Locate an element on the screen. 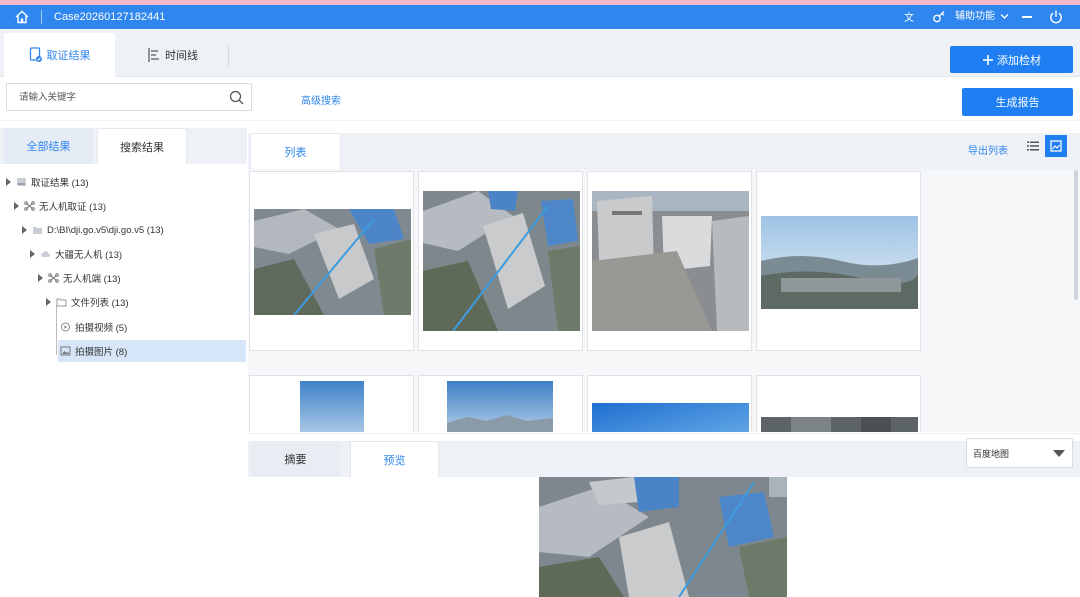 This screenshot has width=1080, height=597. tree-node-drone-end: 无人机端 (13) is located at coordinates (79, 278).